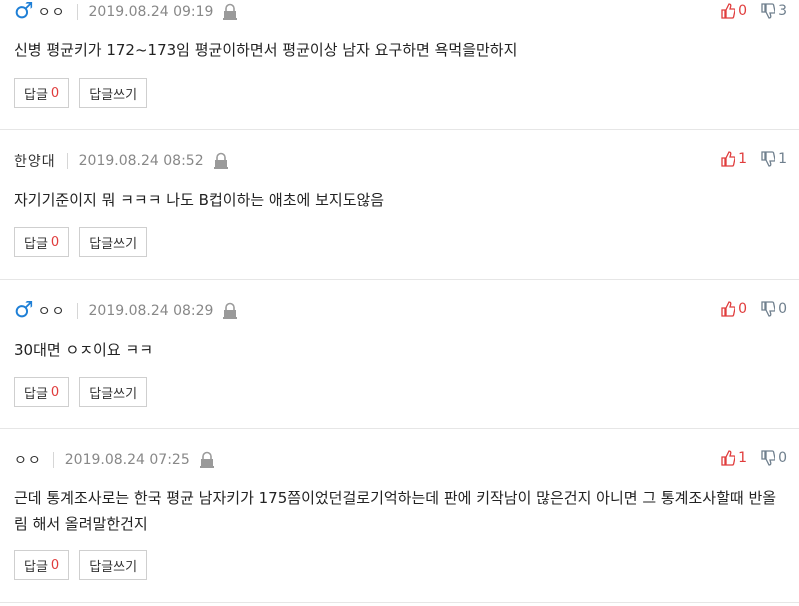 This screenshot has width=799, height=606. Describe the element at coordinates (151, 311) in the screenshot. I see `comment-date: 2019.08.24 08:29` at that location.